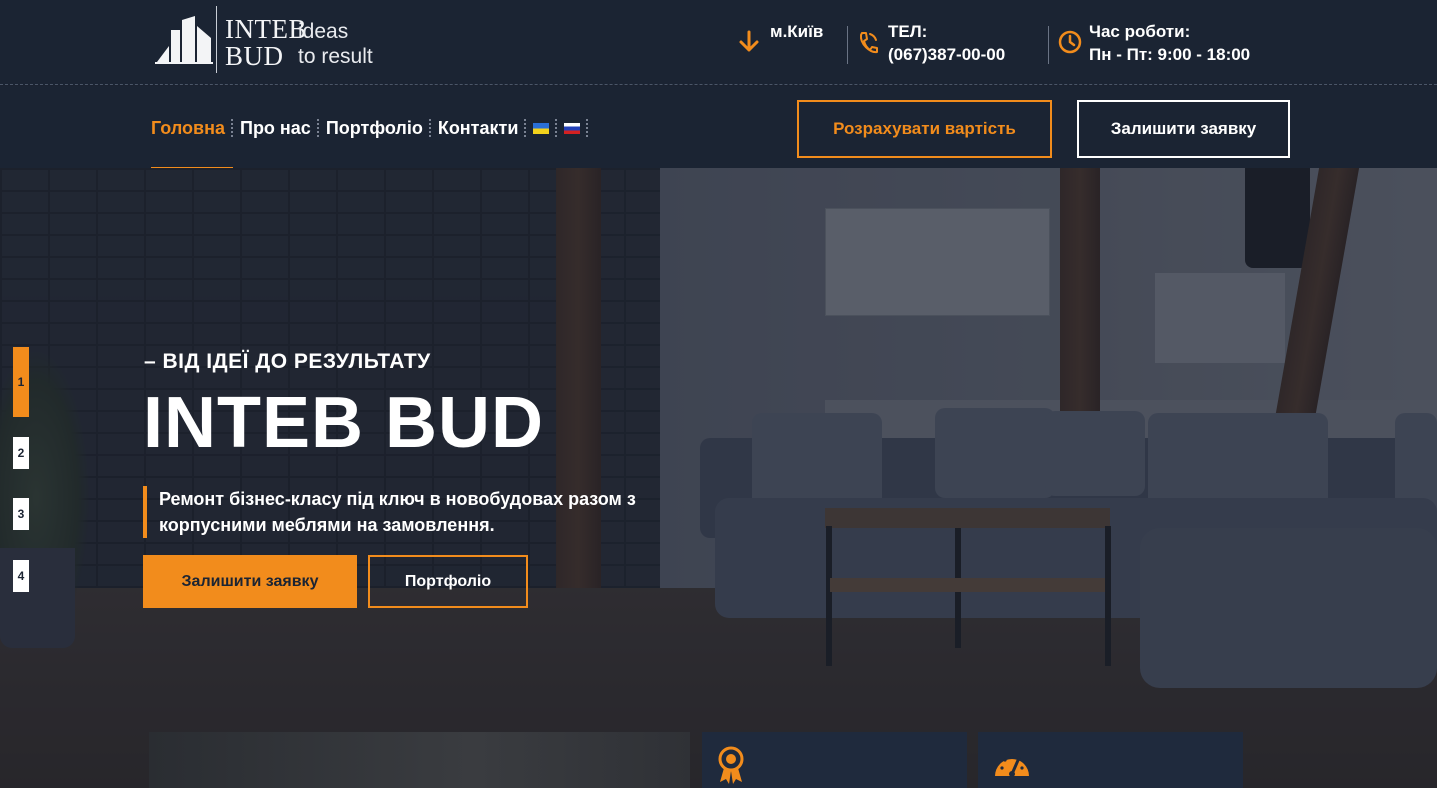 The image size is (1437, 788). What do you see at coordinates (275, 128) in the screenshot?
I see `nav-item-about: Про нас` at bounding box center [275, 128].